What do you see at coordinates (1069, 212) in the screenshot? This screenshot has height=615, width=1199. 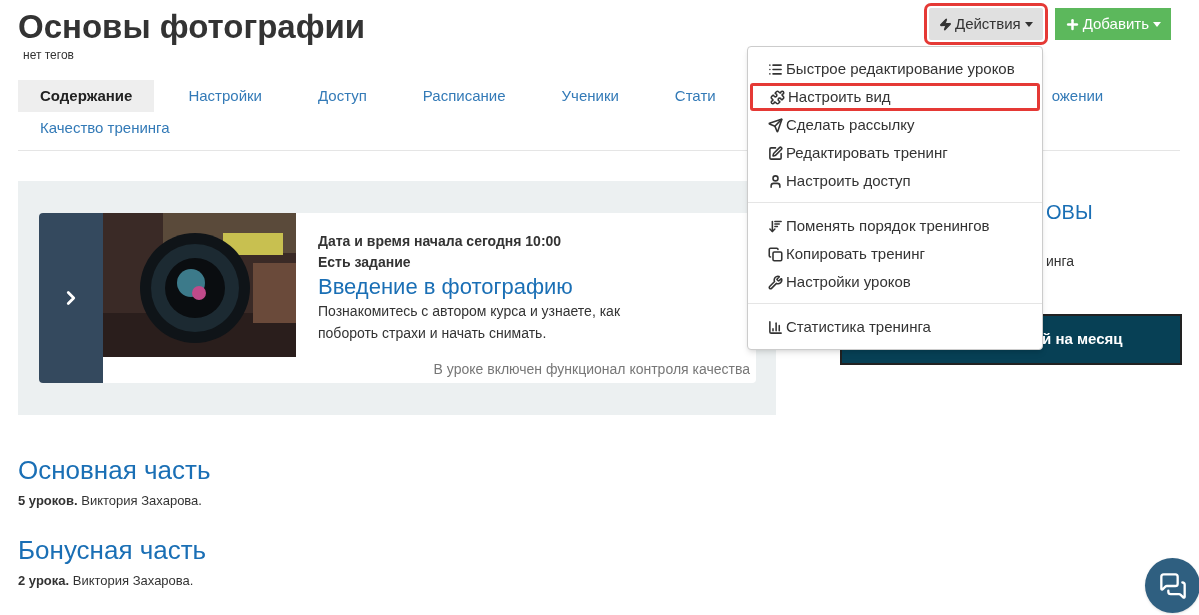 I see `side-heading: ОВЫ` at bounding box center [1069, 212].